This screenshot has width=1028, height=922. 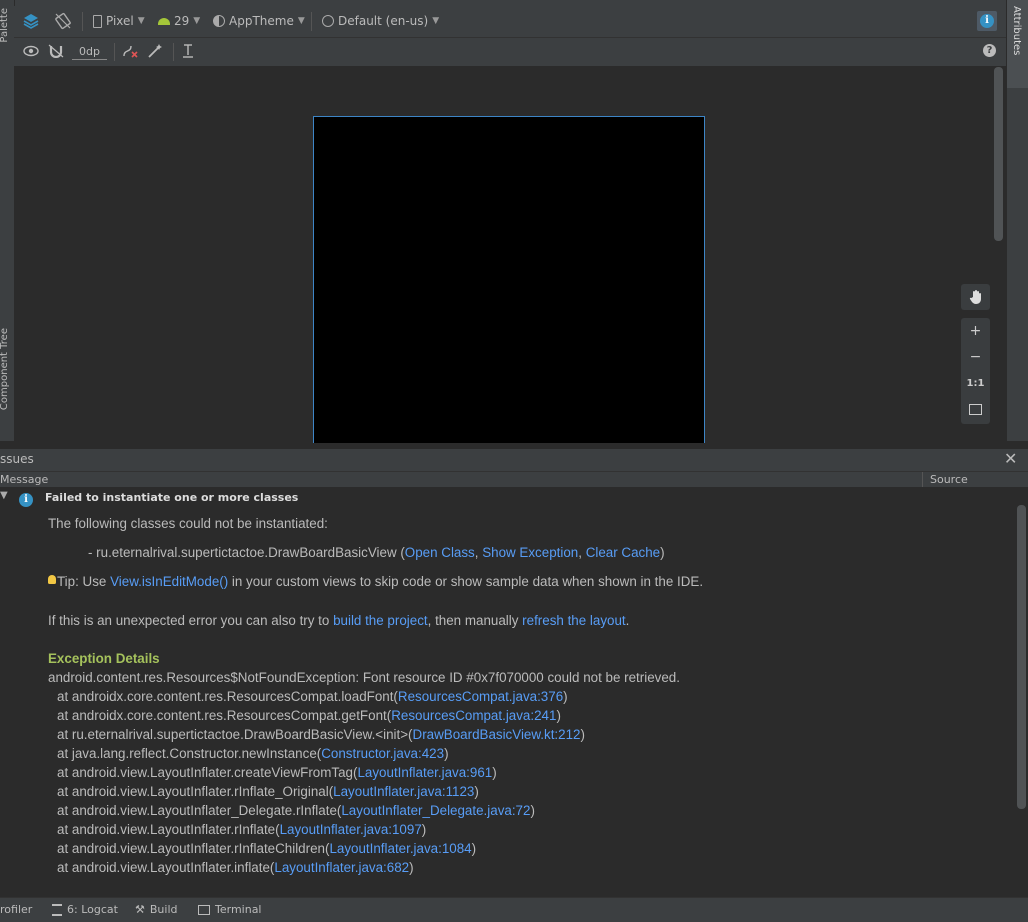 I want to click on stack-frame-source-link: LayoutInflater.java:961, so click(x=424, y=772).